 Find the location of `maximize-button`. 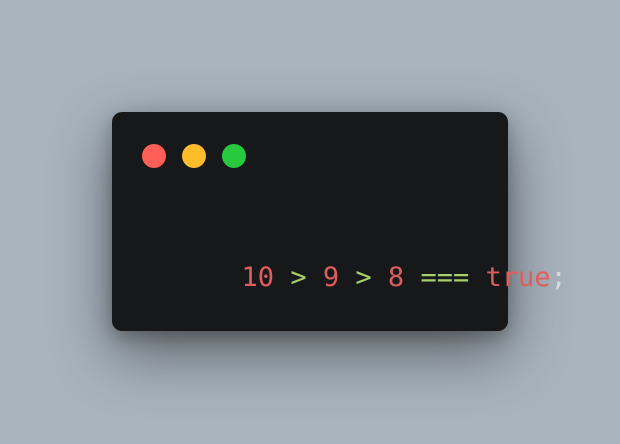

maximize-button is located at coordinates (234, 156).